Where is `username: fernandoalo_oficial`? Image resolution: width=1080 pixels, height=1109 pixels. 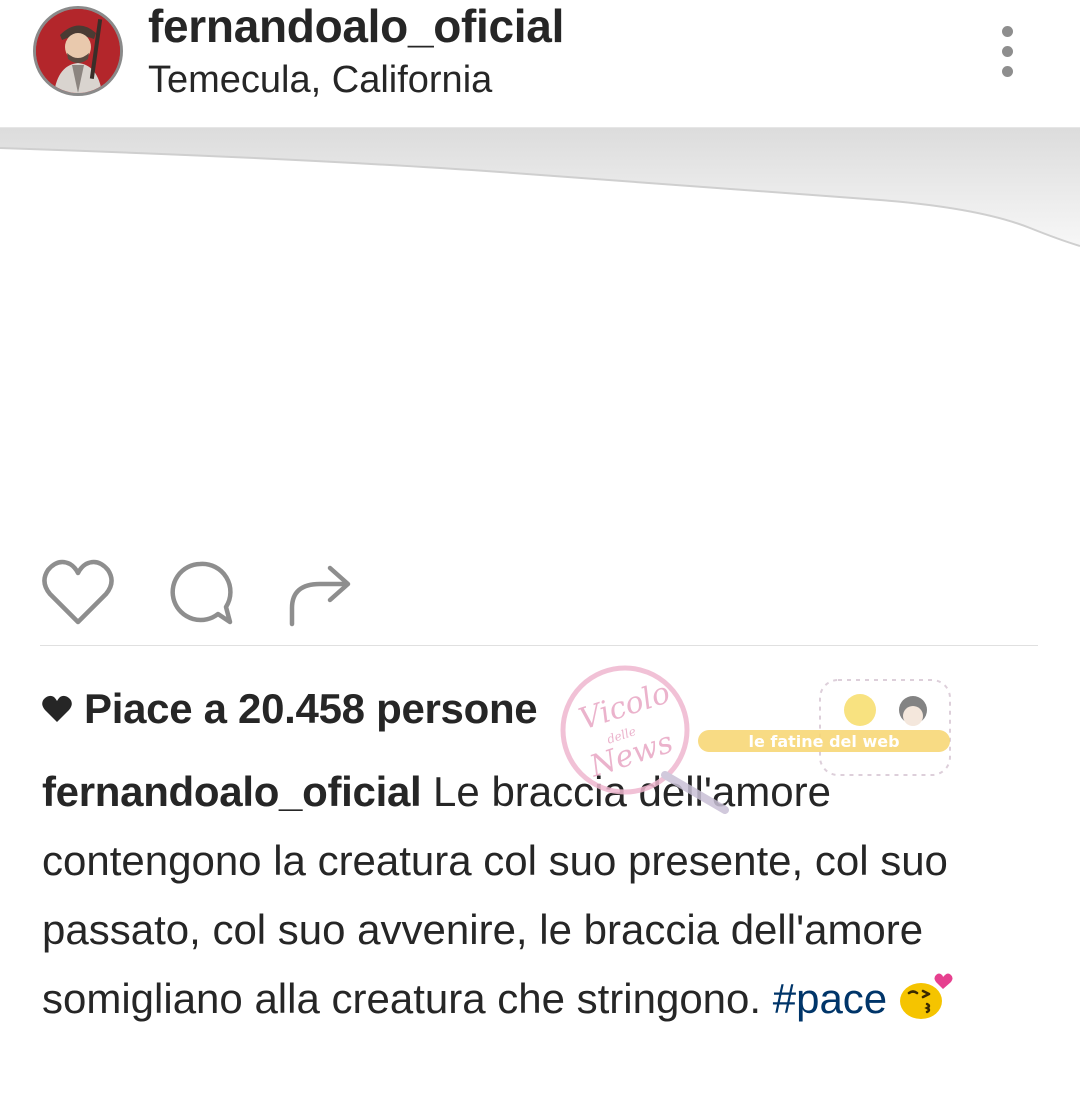
username: fernandoalo_oficial is located at coordinates (356, 26).